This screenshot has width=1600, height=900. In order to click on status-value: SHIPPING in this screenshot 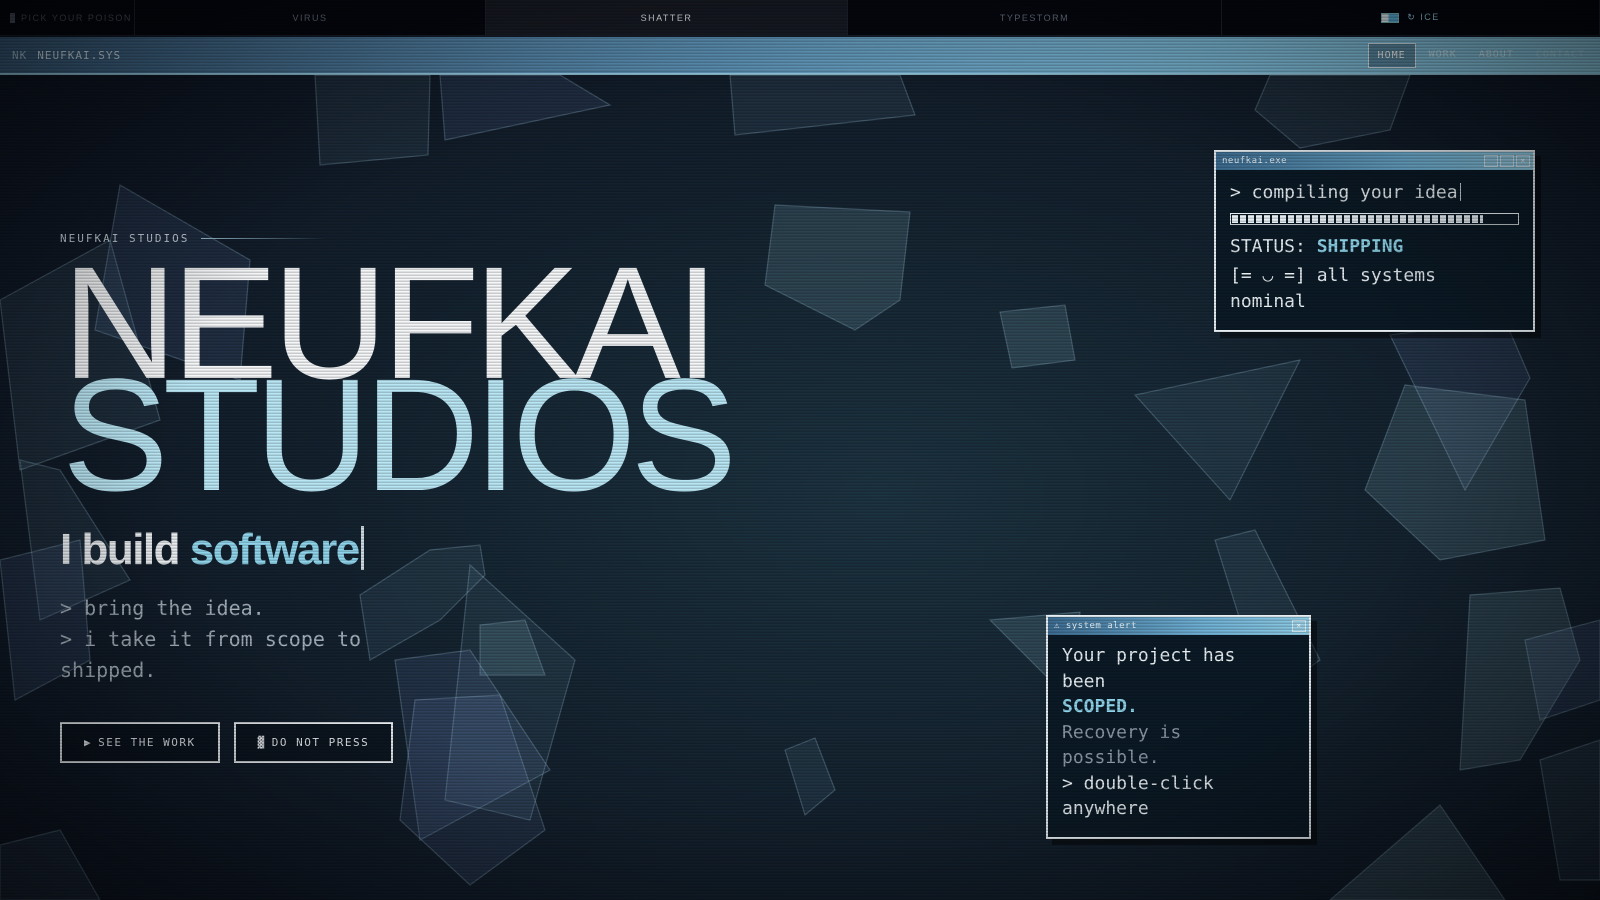, I will do `click(1360, 246)`.